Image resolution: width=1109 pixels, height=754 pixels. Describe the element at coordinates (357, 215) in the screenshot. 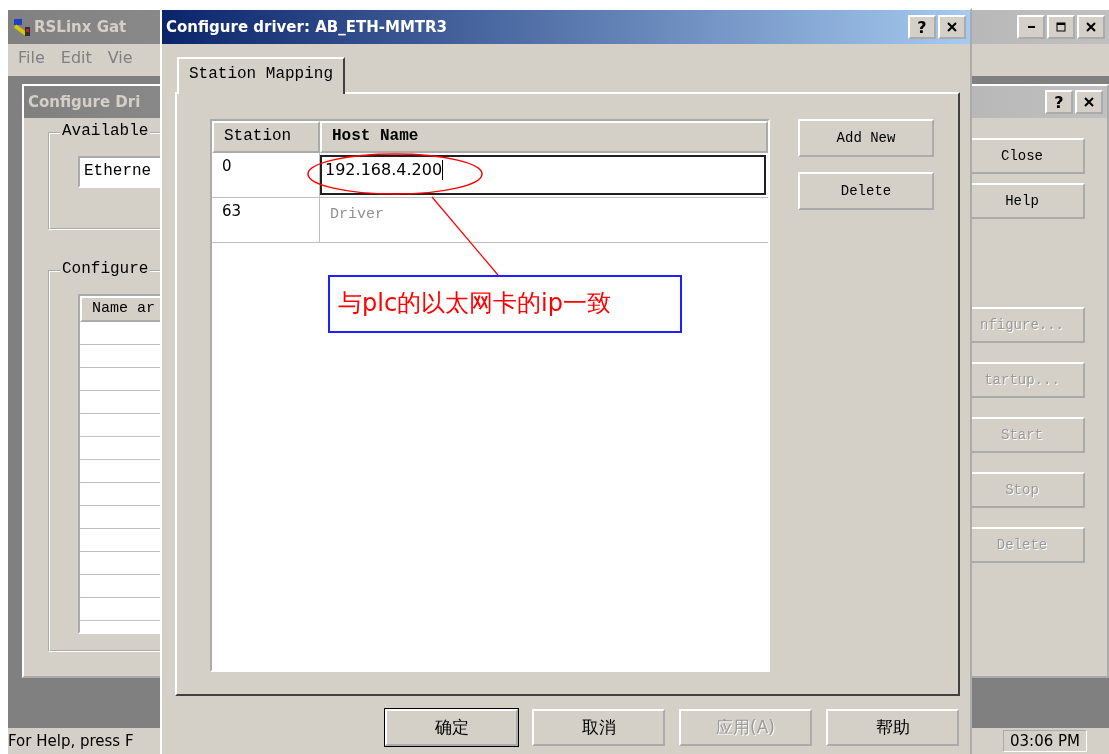

I see `table-cell-text: Driver` at that location.